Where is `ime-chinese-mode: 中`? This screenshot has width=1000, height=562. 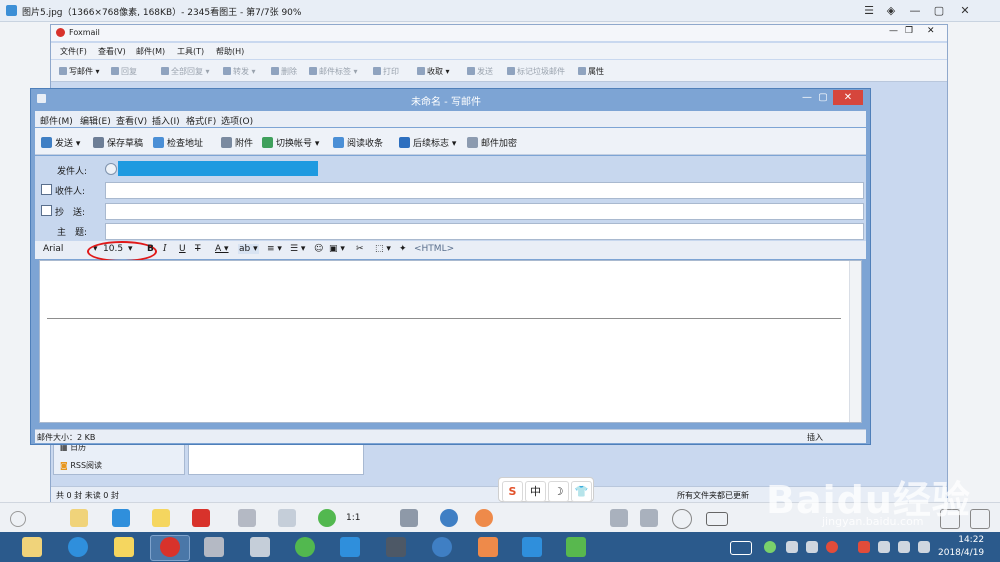
ime-chinese-mode: 中 is located at coordinates (535, 491).